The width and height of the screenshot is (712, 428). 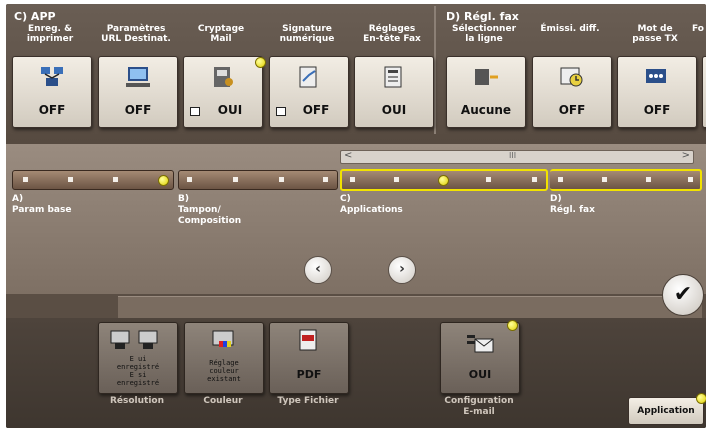 I want to click on resolution-icon, so click(x=134, y=339).